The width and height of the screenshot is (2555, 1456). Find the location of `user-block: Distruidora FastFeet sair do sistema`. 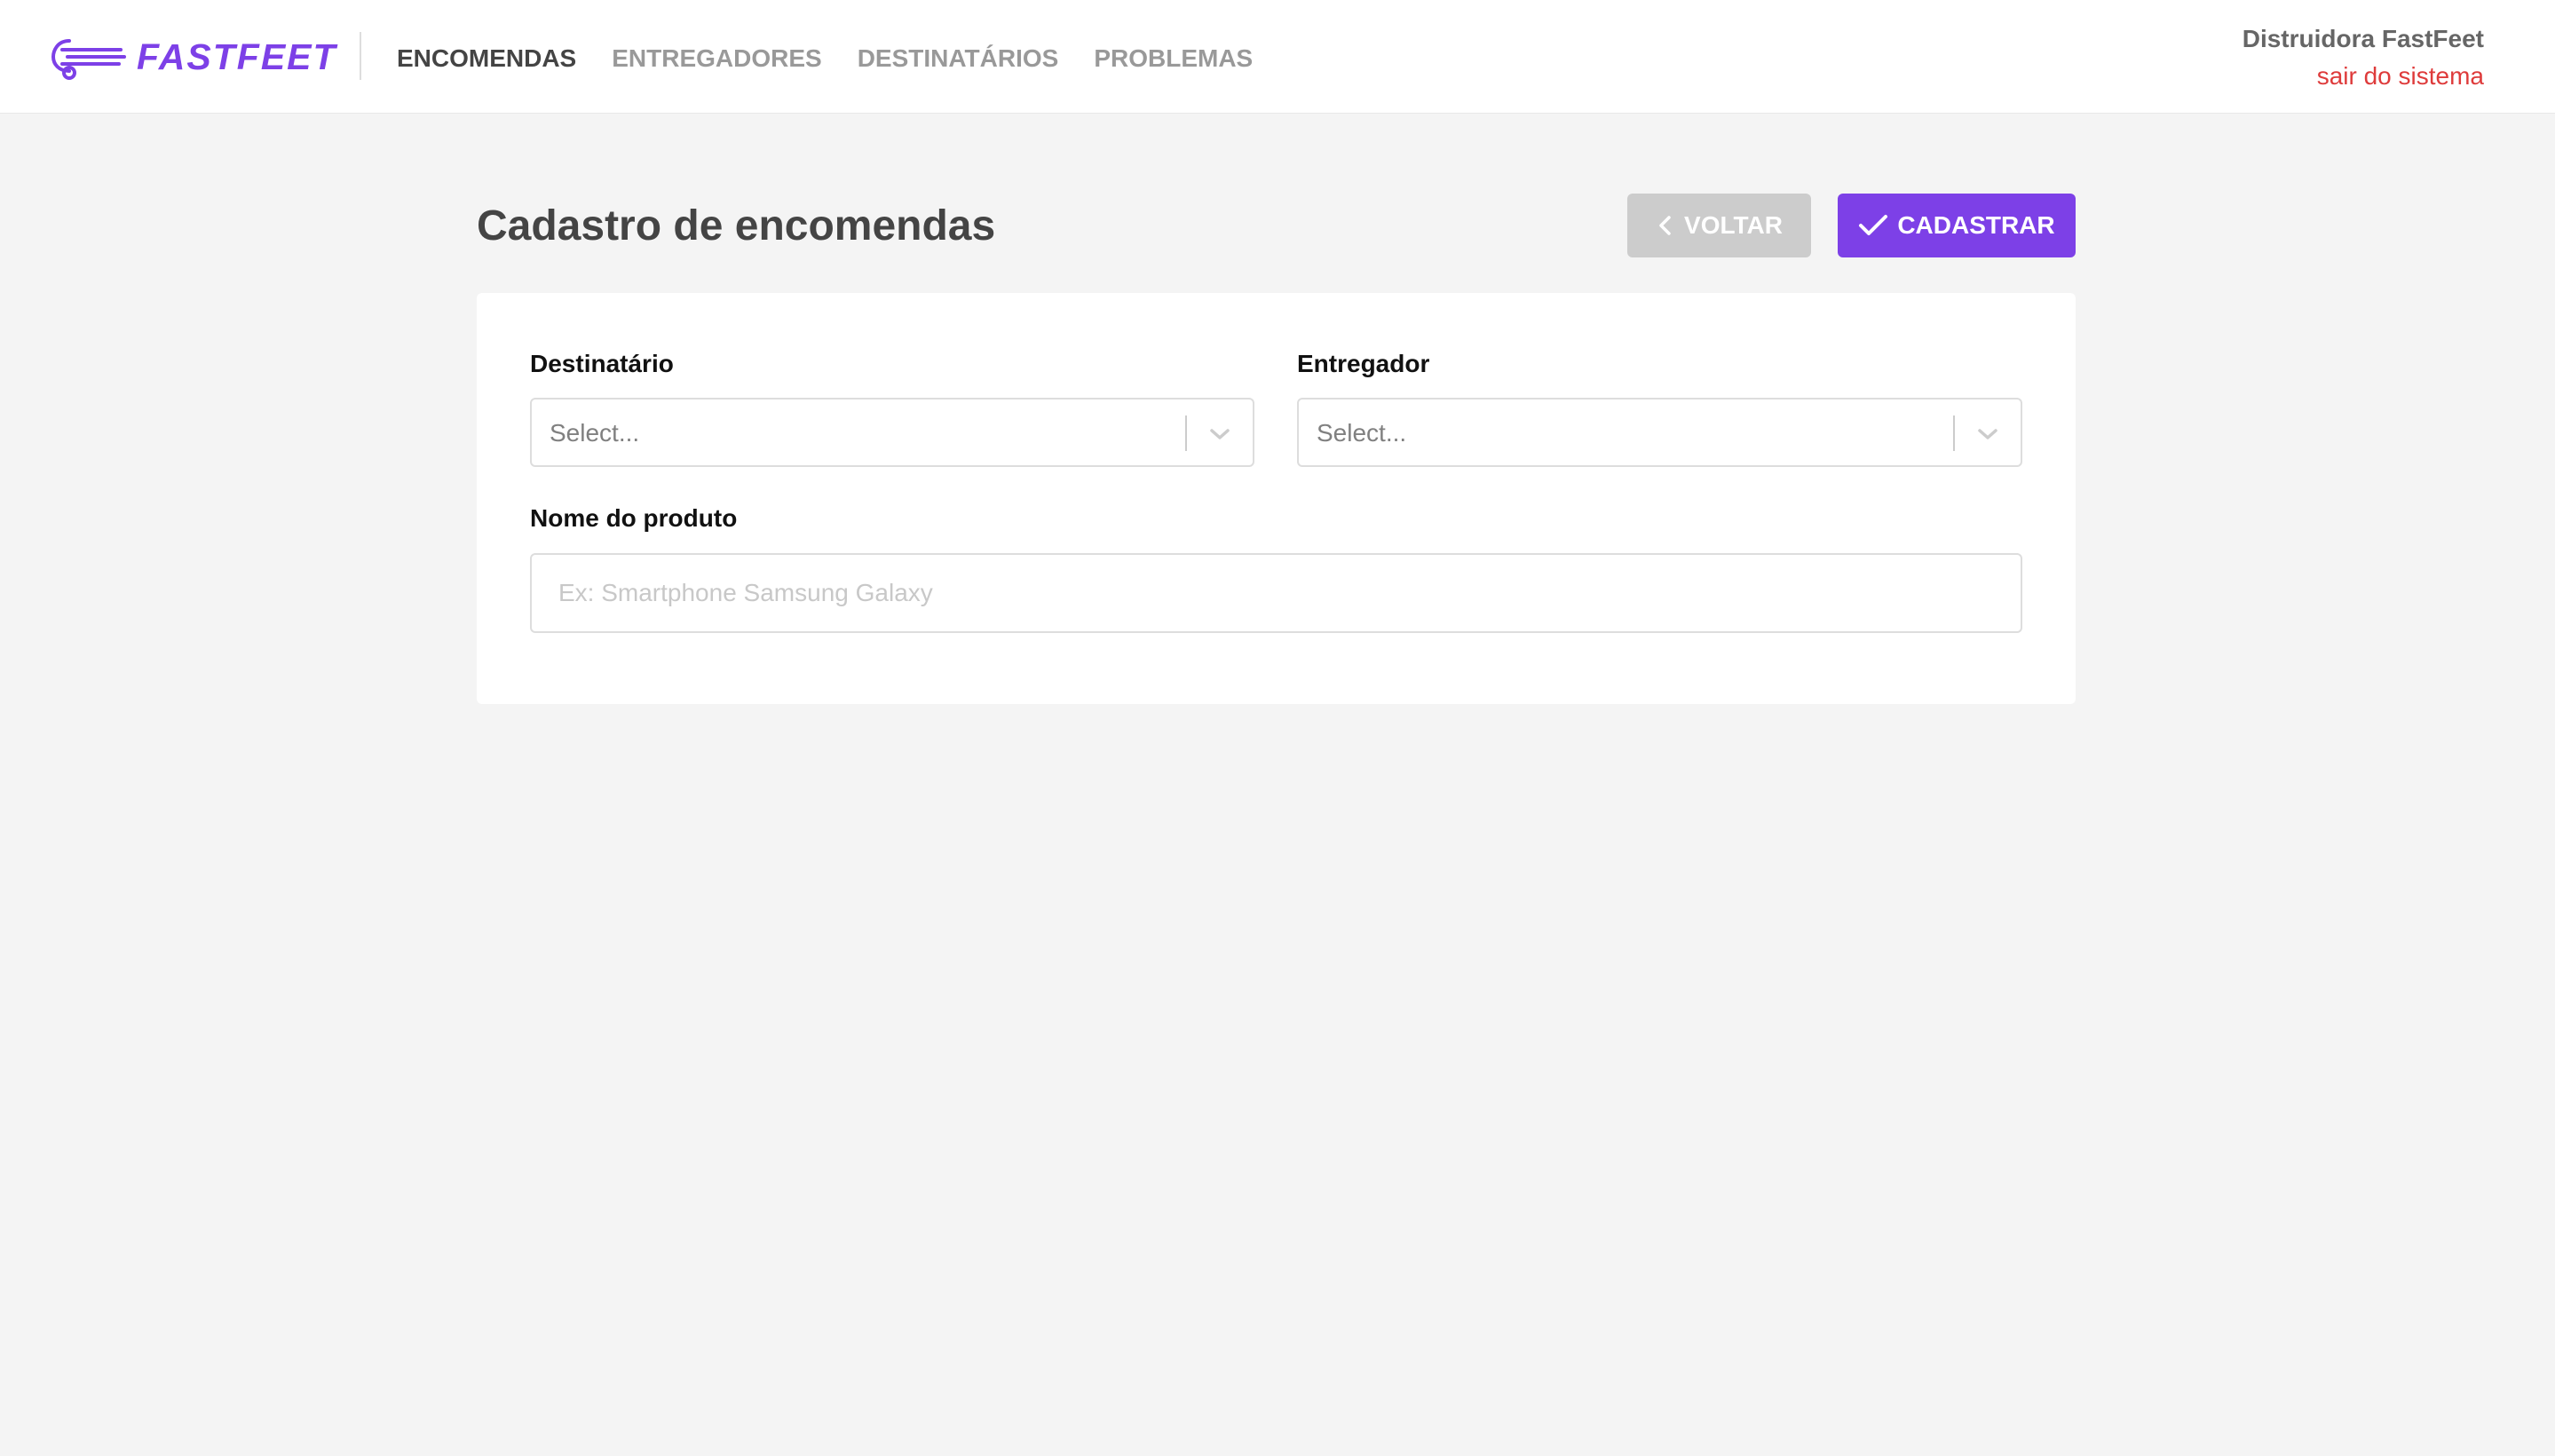

user-block: Distruidora FastFeet sair do sistema is located at coordinates (2363, 57).